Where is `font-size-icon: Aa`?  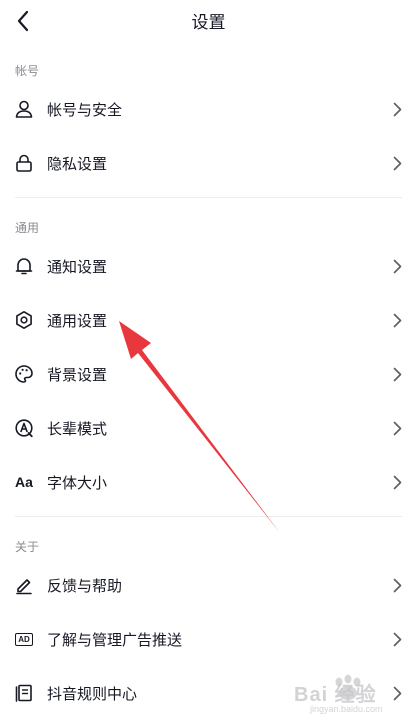 font-size-icon: Aa is located at coordinates (24, 482).